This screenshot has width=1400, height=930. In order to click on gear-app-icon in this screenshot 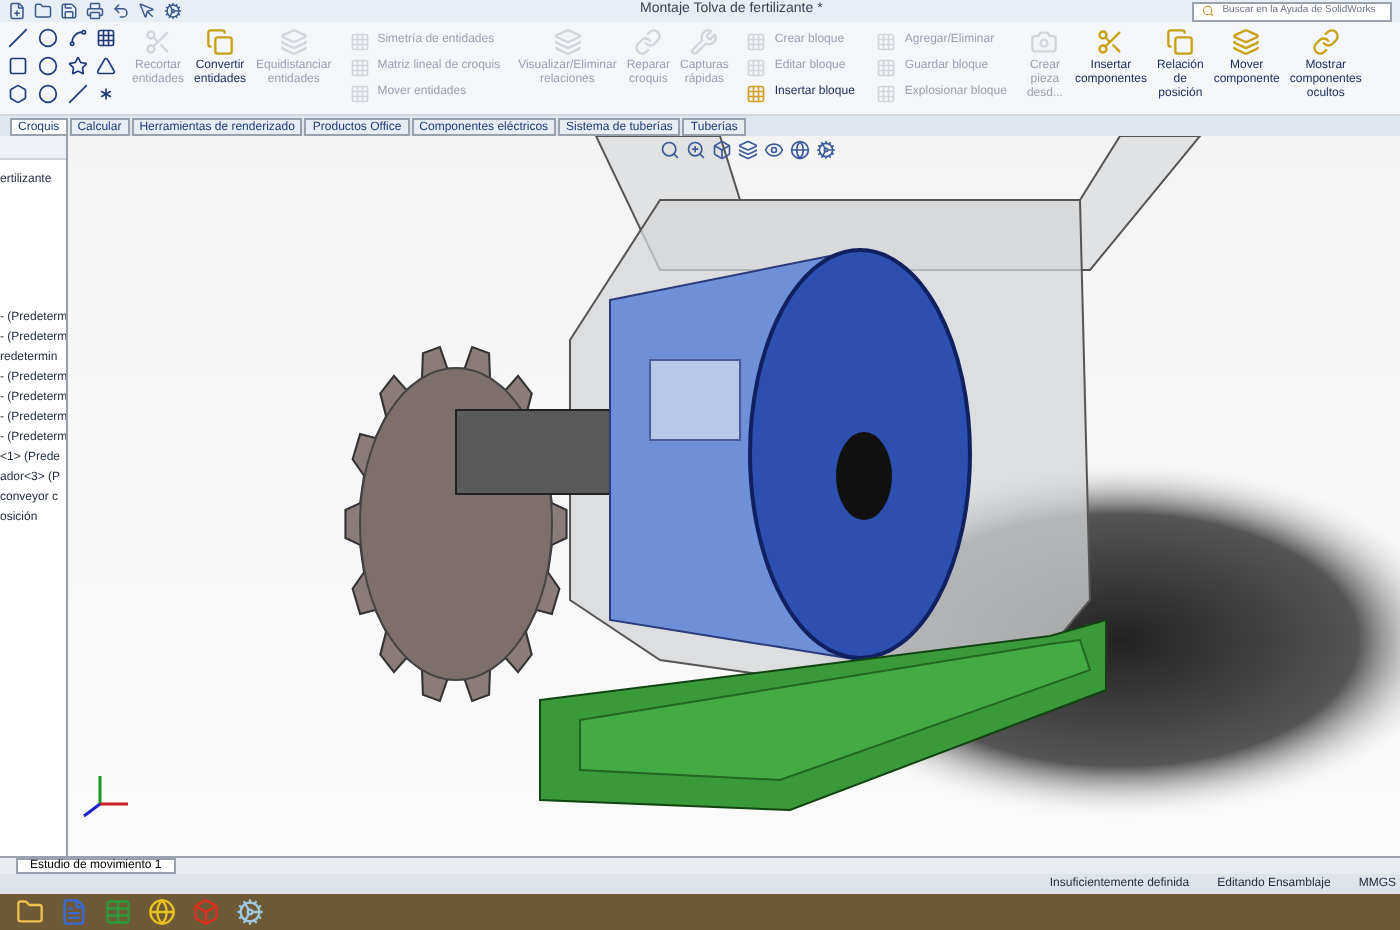, I will do `click(250, 912)`.